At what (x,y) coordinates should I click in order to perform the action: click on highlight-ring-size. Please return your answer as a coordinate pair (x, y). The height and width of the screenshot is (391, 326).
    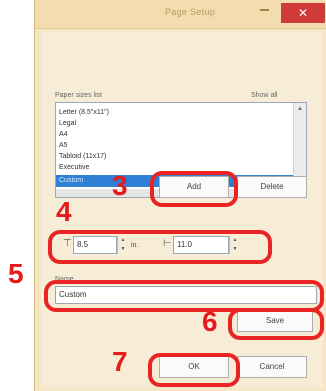
    Looking at the image, I should click on (160, 247).